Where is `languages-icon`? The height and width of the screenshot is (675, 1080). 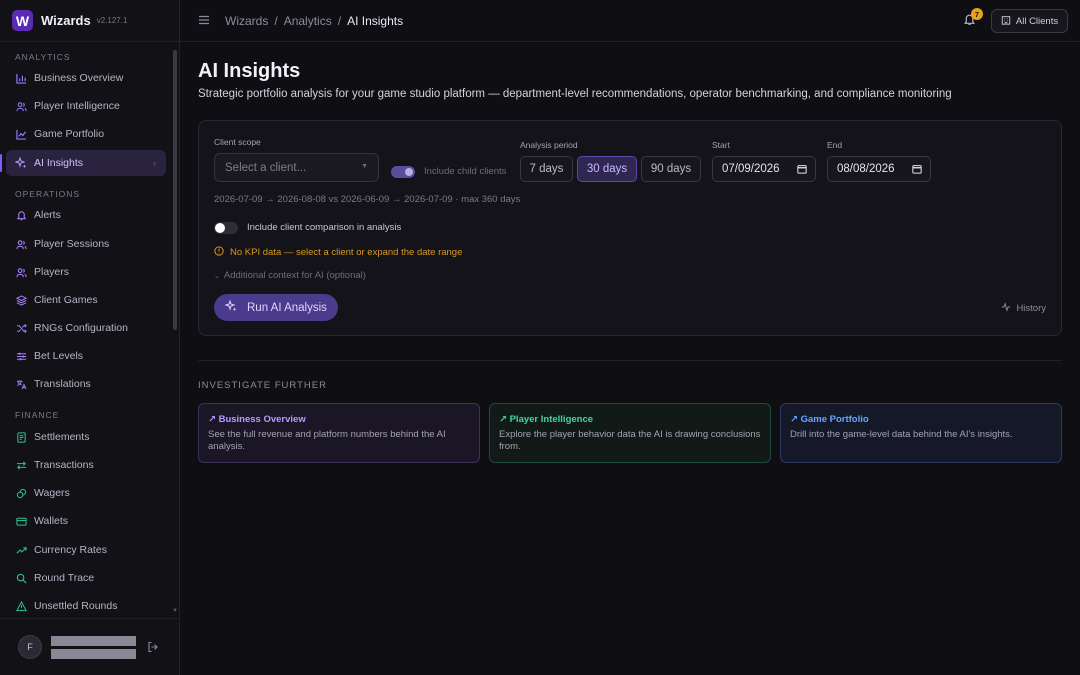 languages-icon is located at coordinates (21, 384).